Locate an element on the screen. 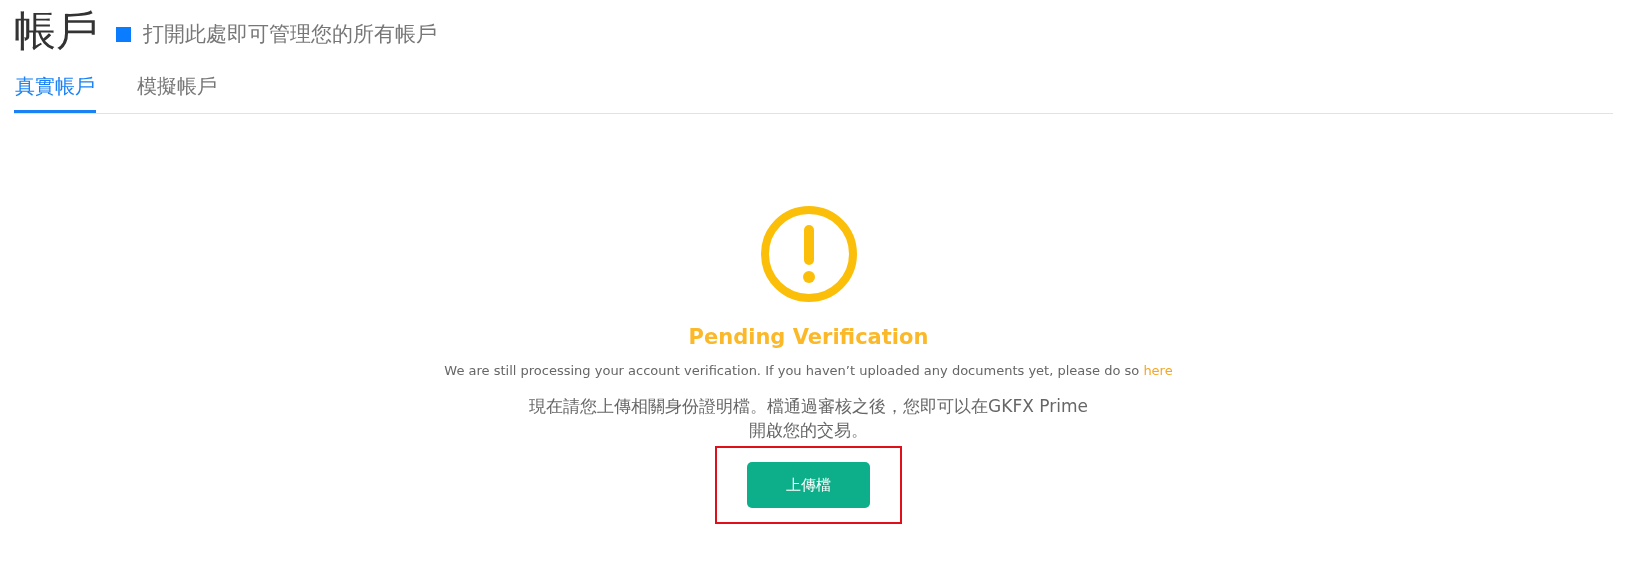  tab: 真實帳戶 is located at coordinates (55, 87).